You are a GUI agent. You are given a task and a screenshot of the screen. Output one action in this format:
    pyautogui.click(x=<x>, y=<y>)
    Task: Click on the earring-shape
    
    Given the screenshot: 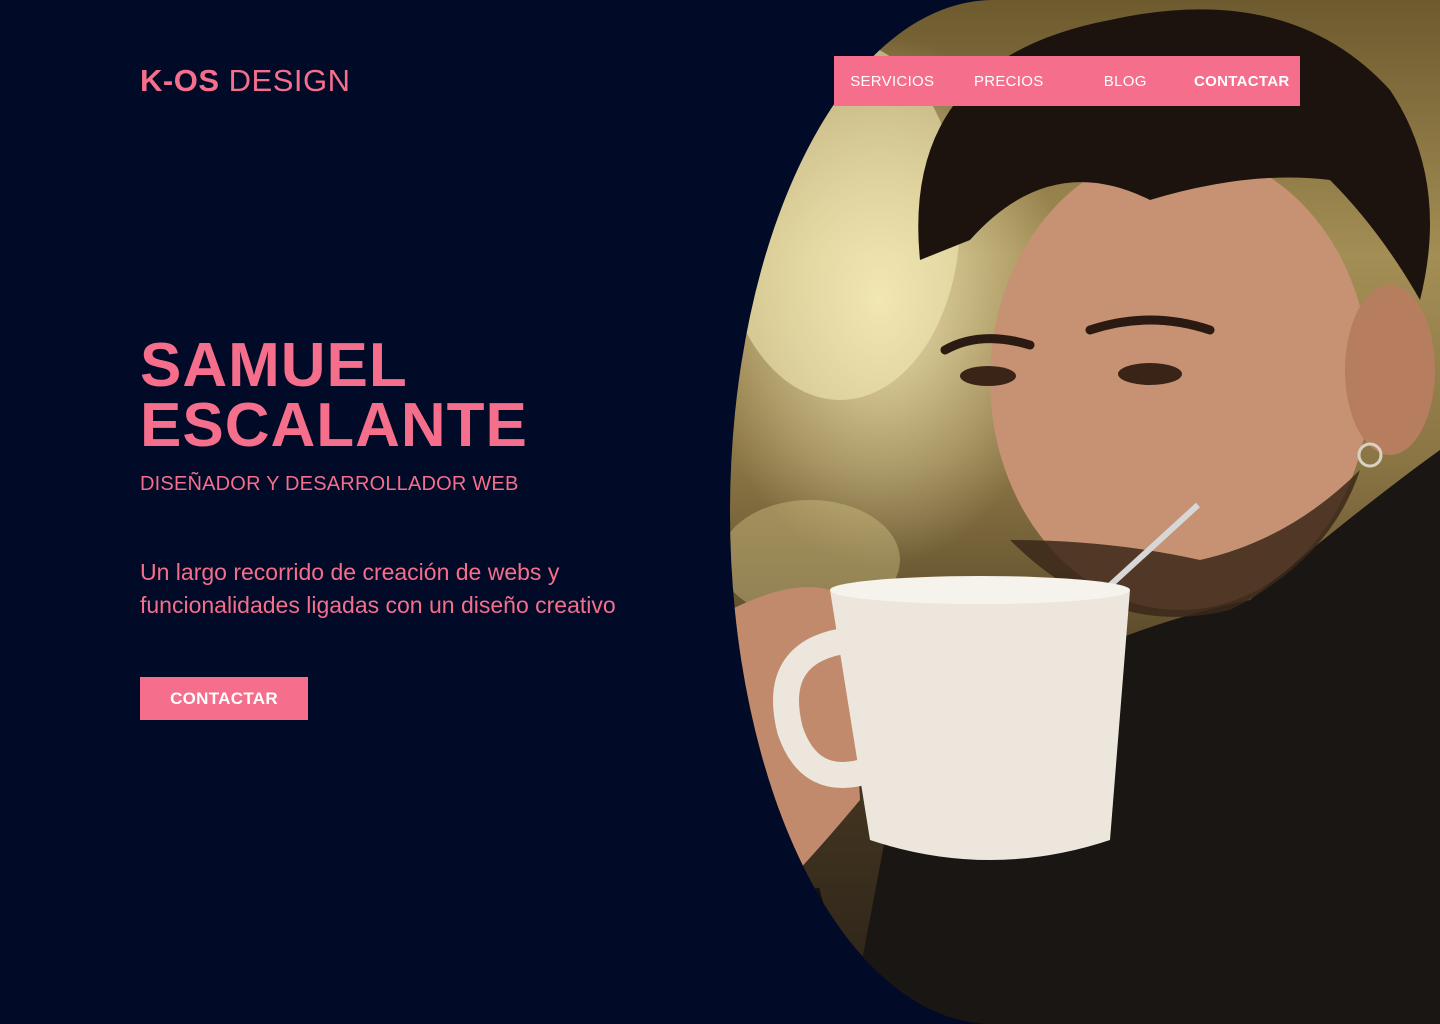 What is the action you would take?
    pyautogui.click(x=1370, y=455)
    